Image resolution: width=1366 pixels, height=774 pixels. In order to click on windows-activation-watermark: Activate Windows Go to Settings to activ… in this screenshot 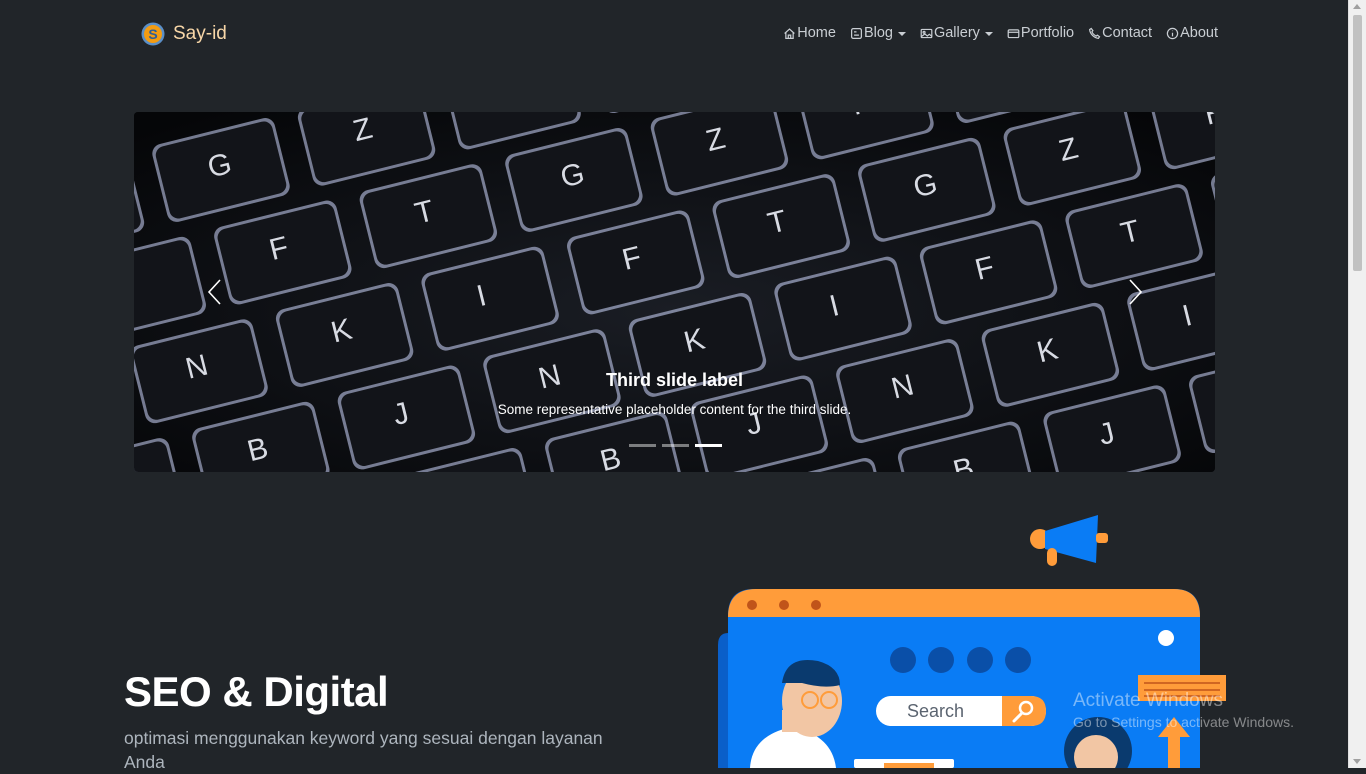, I will do `click(1183, 710)`.